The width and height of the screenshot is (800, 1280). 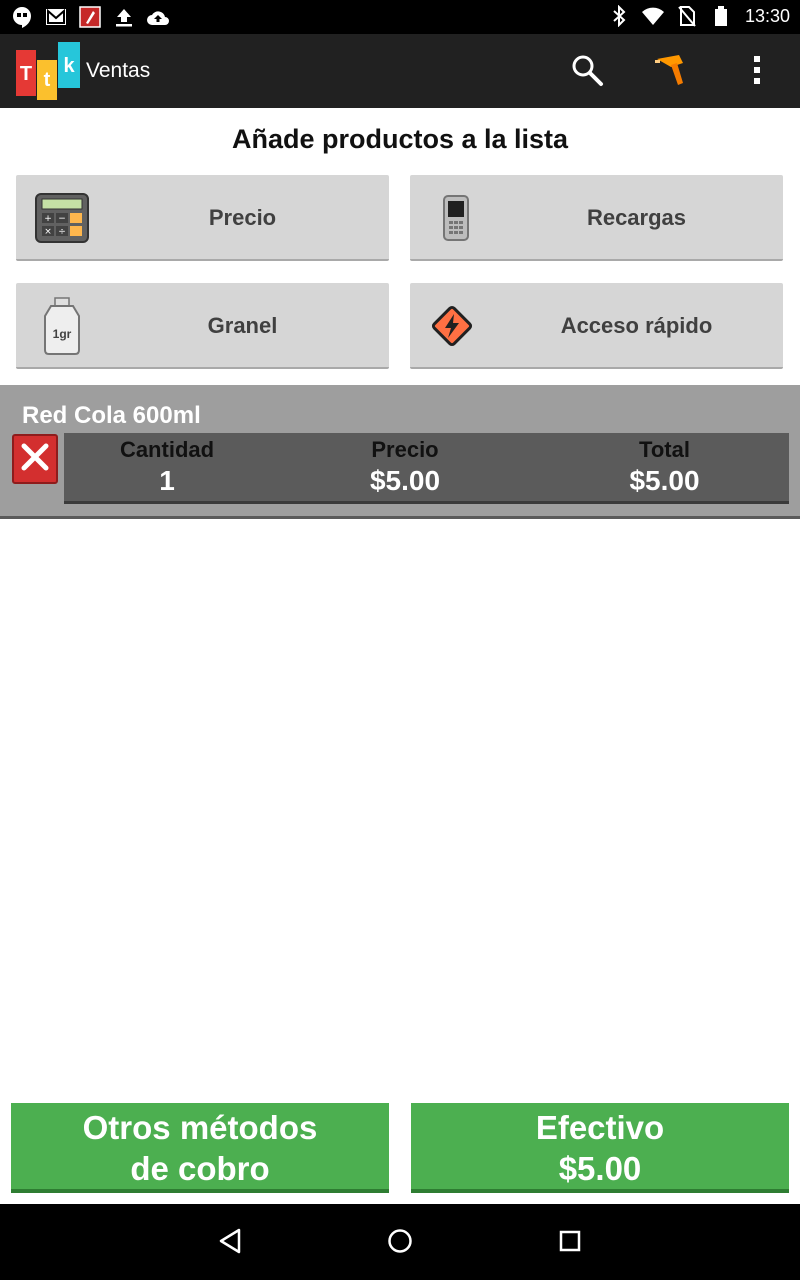 What do you see at coordinates (405, 449) in the screenshot?
I see `price-header: Precio` at bounding box center [405, 449].